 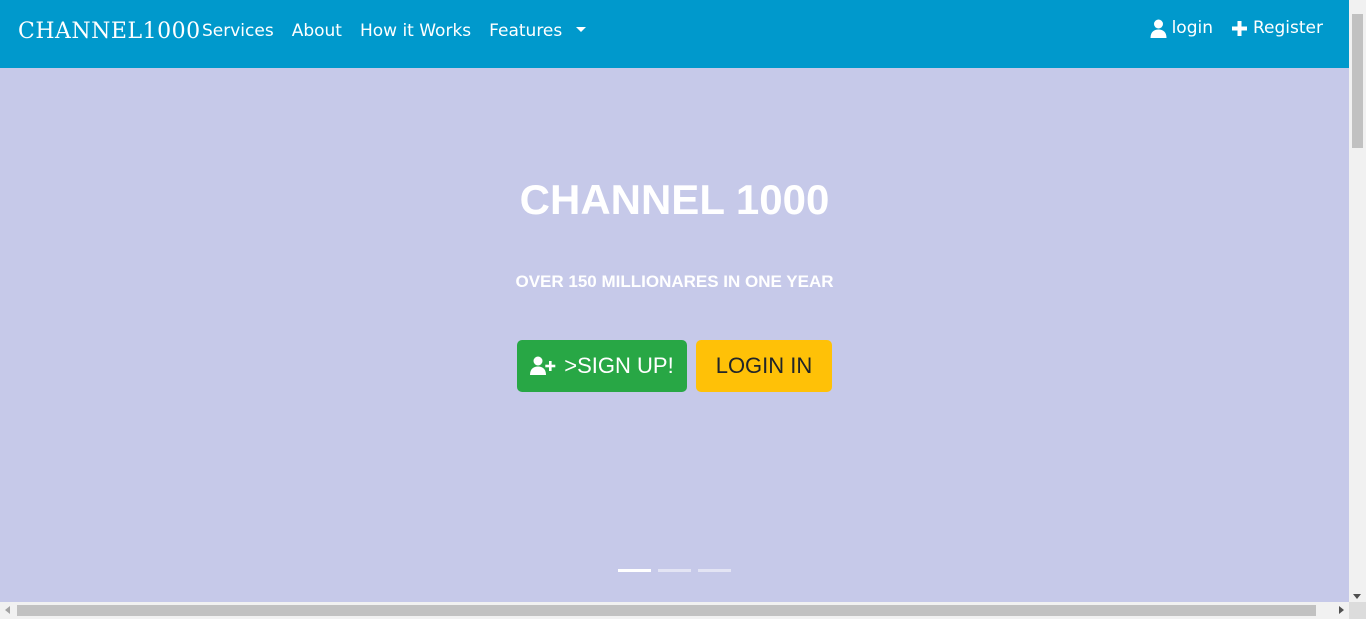 What do you see at coordinates (1357, 81) in the screenshot?
I see `vertical-scrollbar-thumb` at bounding box center [1357, 81].